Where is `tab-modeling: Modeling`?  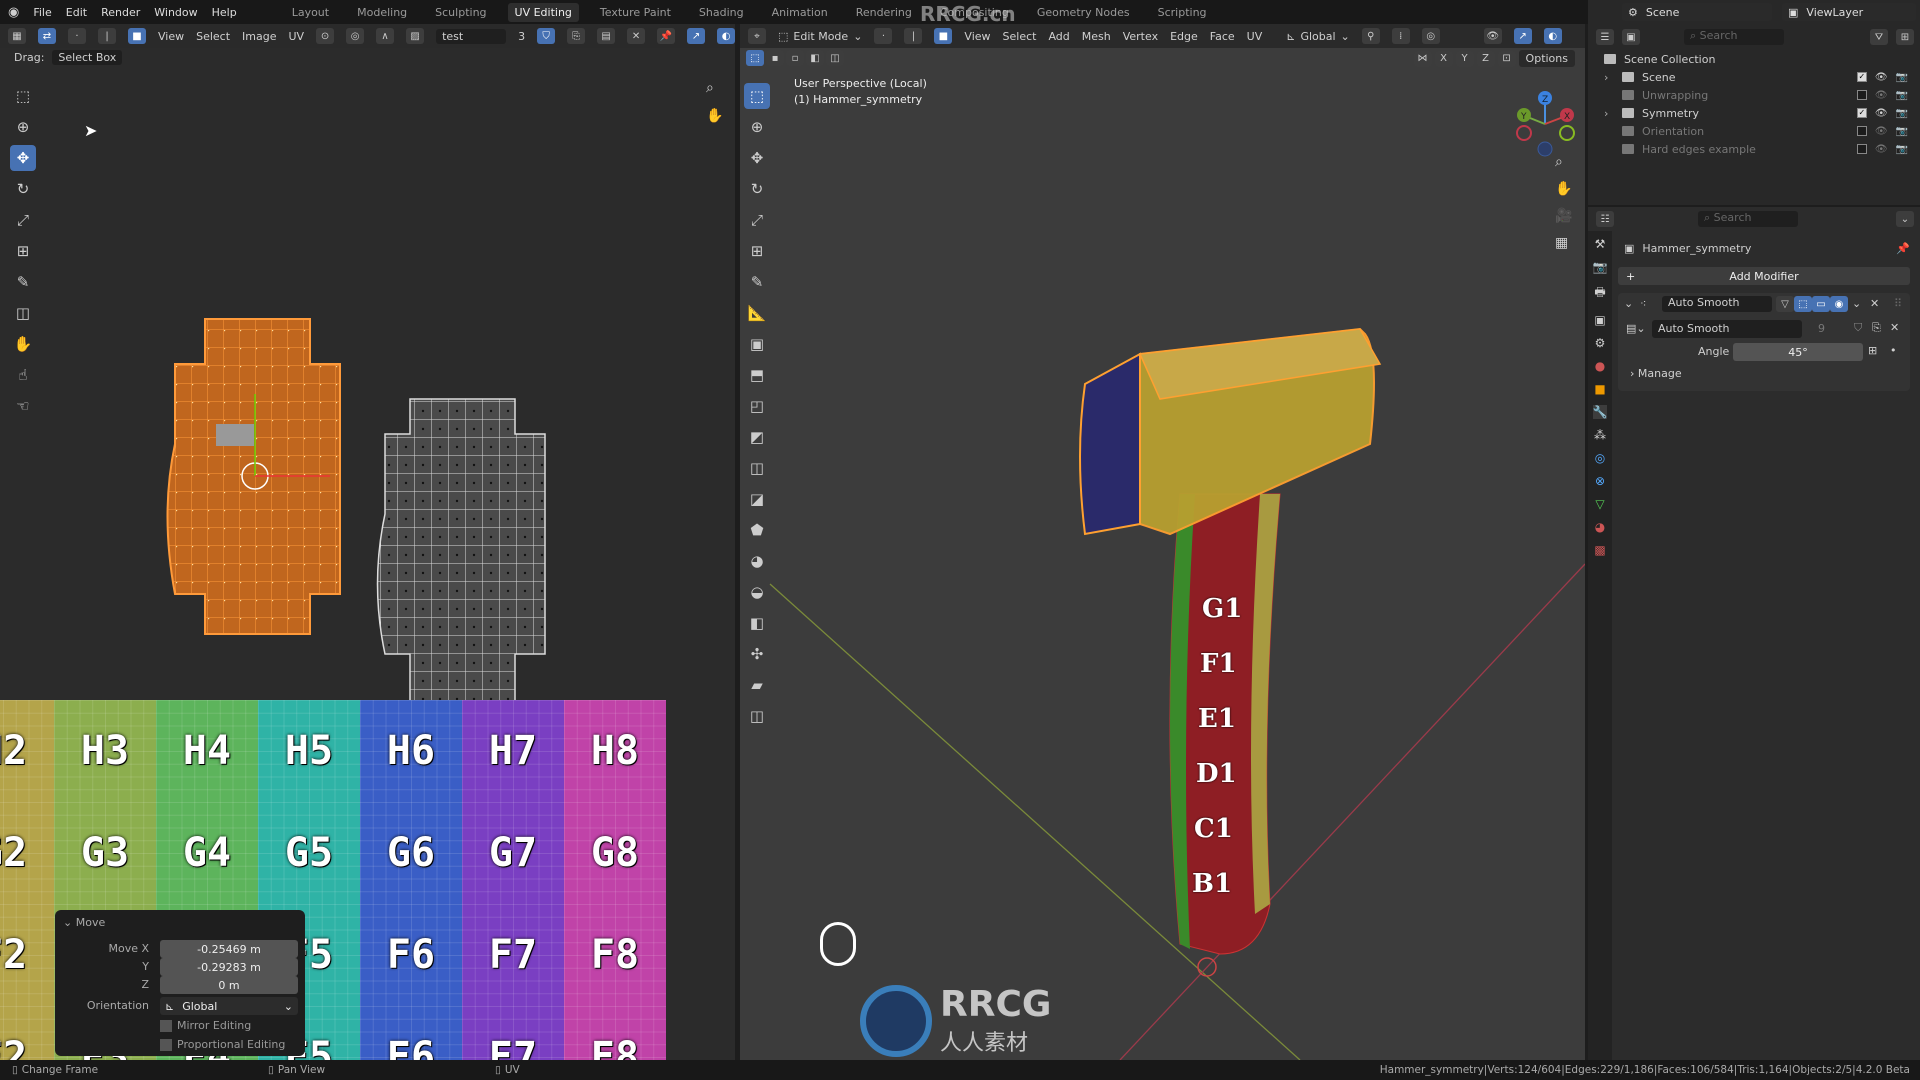
tab-modeling: Modeling is located at coordinates (382, 12).